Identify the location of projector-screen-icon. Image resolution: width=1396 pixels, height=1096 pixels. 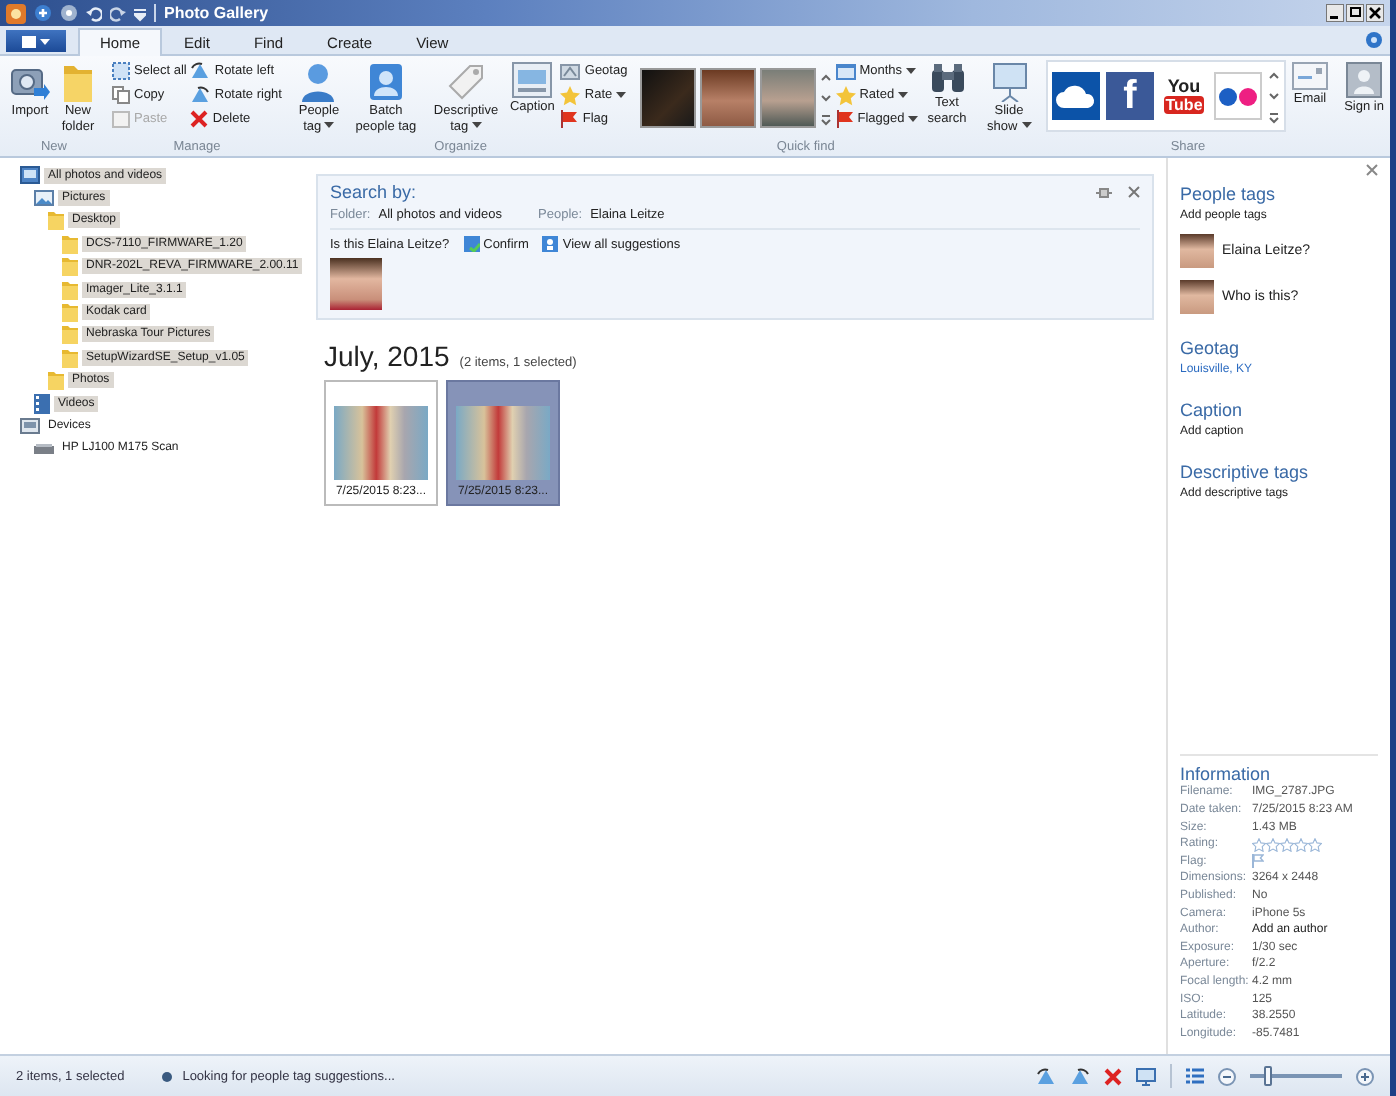
(1009, 82).